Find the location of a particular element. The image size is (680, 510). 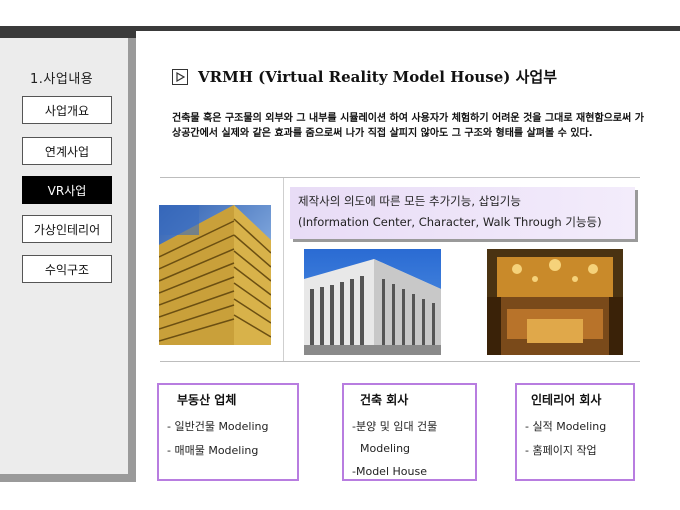

lobby-interior-photo is located at coordinates (555, 302).